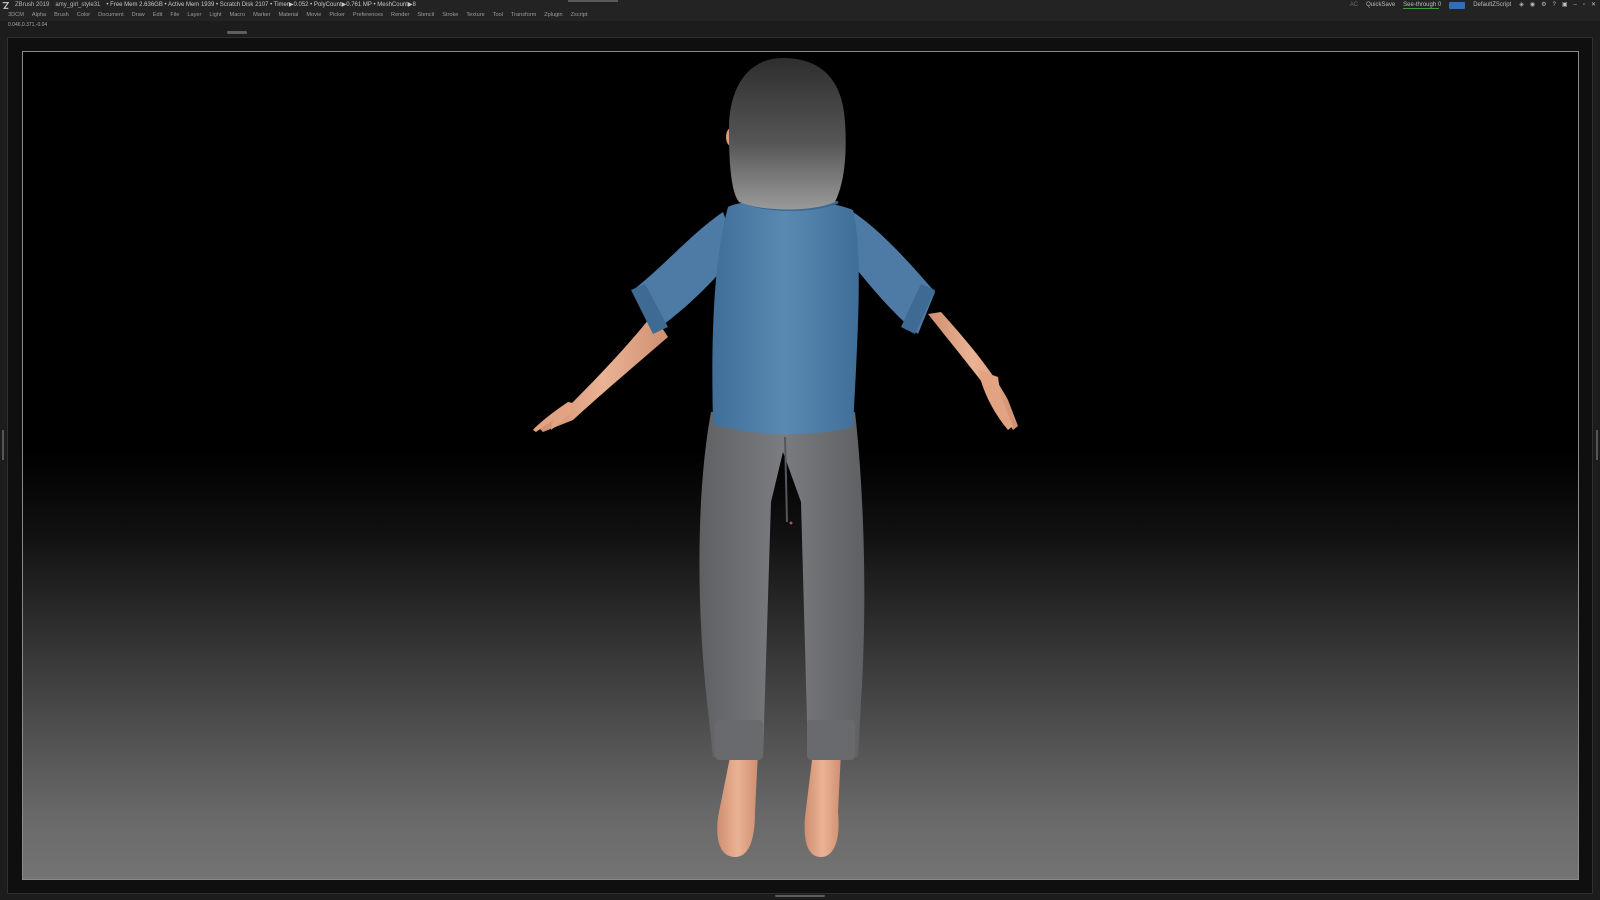 The image size is (1600, 900). I want to click on shirt, so click(785, 317).